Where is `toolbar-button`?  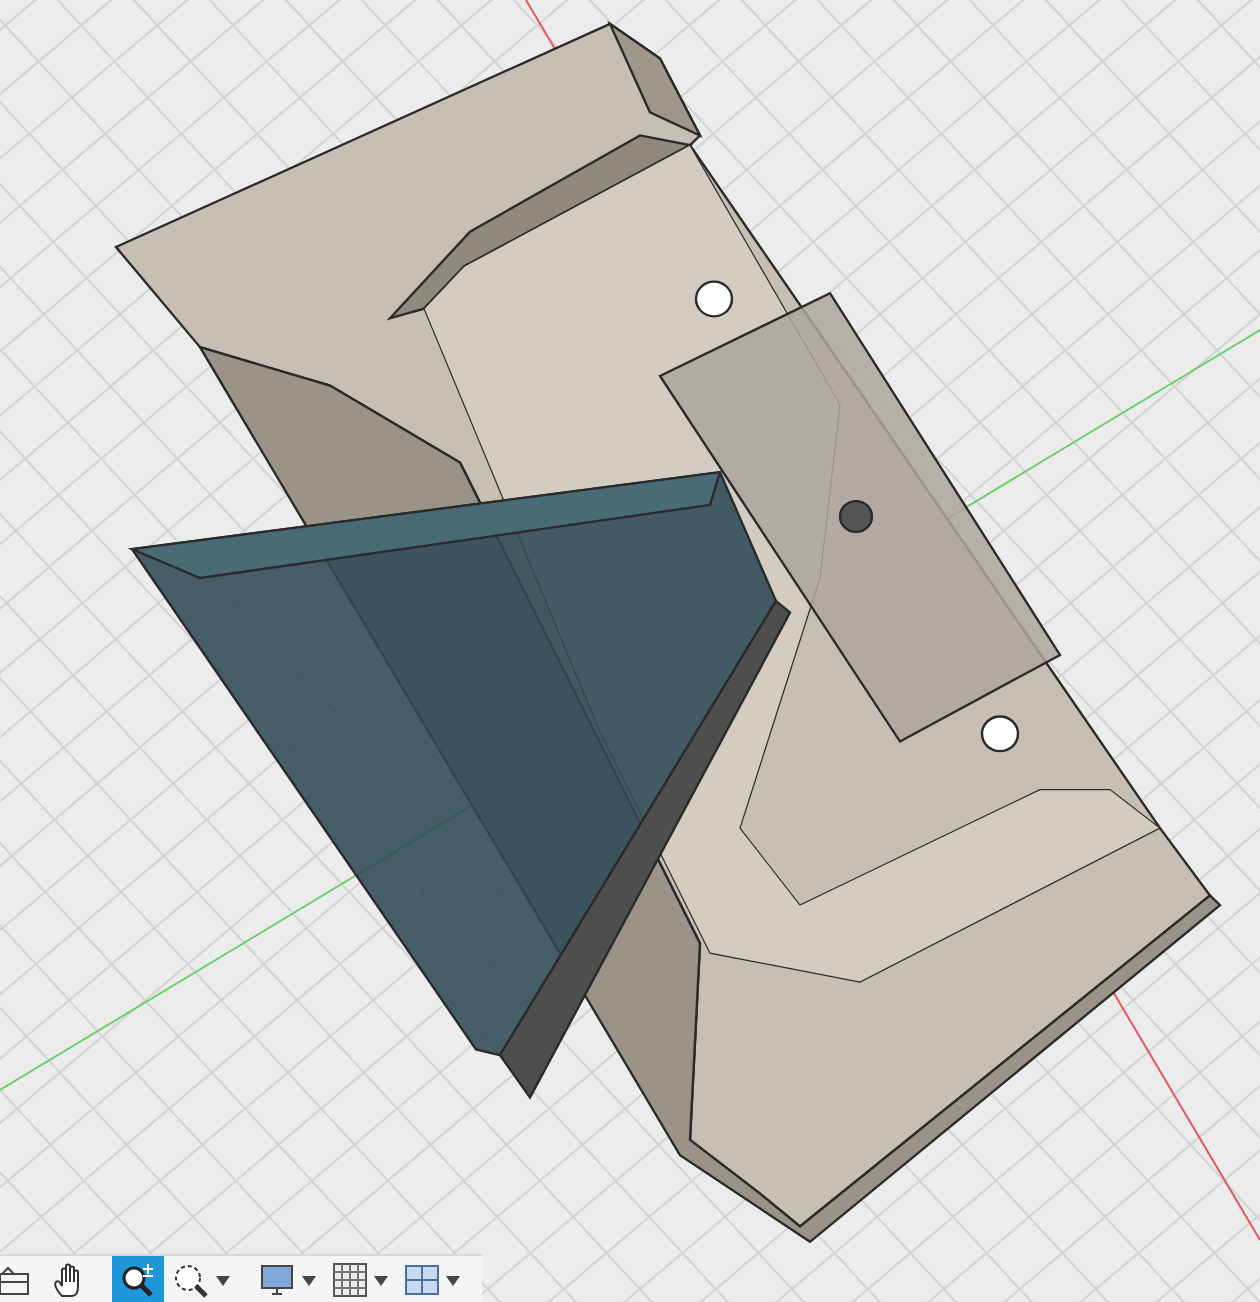
toolbar-button is located at coordinates (138, 1279).